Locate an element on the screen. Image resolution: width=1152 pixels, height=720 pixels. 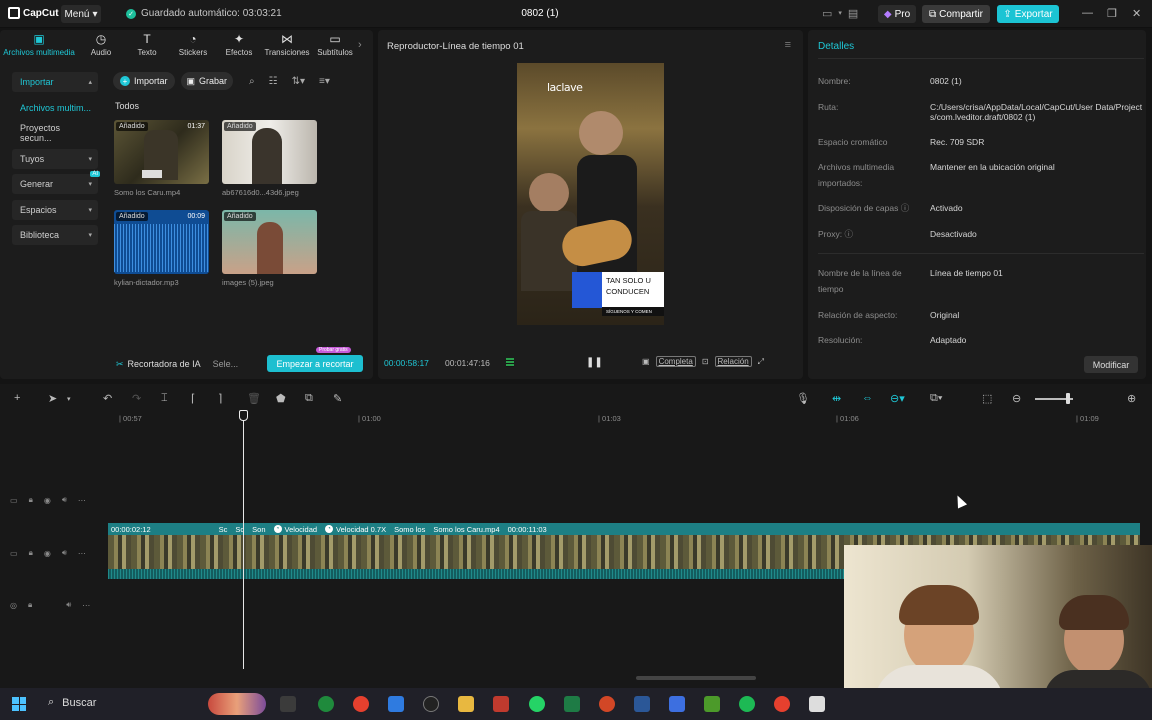
export-button: ⇪ Exportar is located at coordinates (1028, 14).